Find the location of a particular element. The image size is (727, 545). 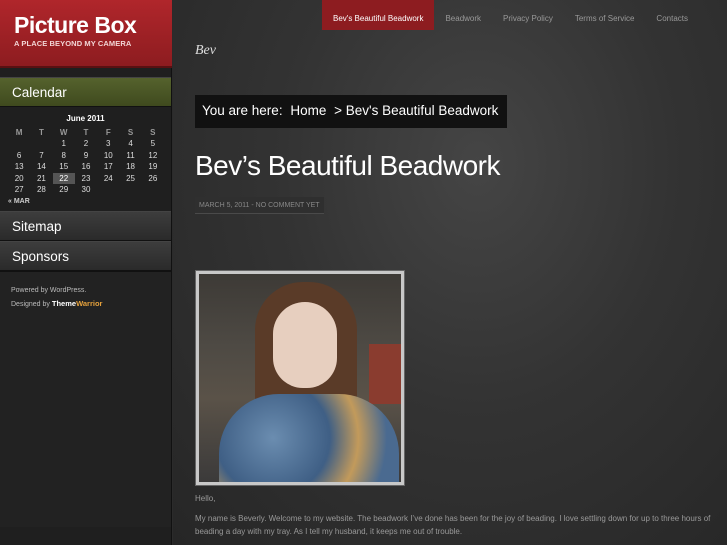

calendar-day: 28 is located at coordinates (41, 190).